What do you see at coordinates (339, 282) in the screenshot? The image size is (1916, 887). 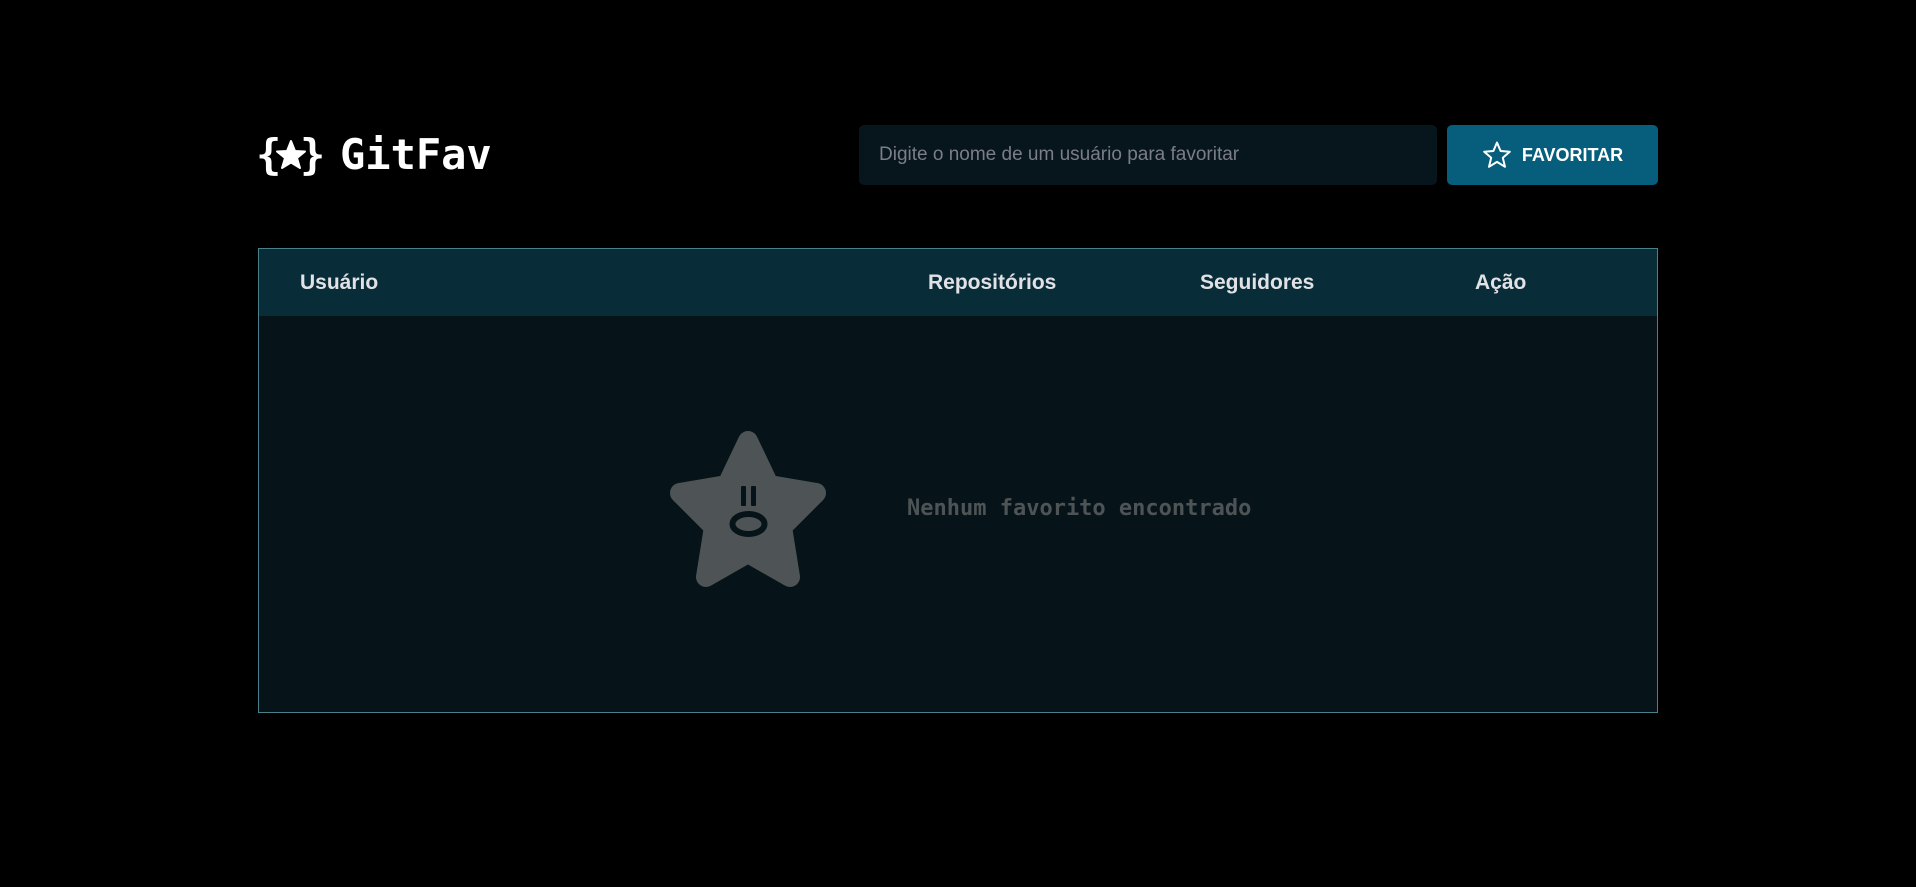 I see `column-header-user: Usuário` at bounding box center [339, 282].